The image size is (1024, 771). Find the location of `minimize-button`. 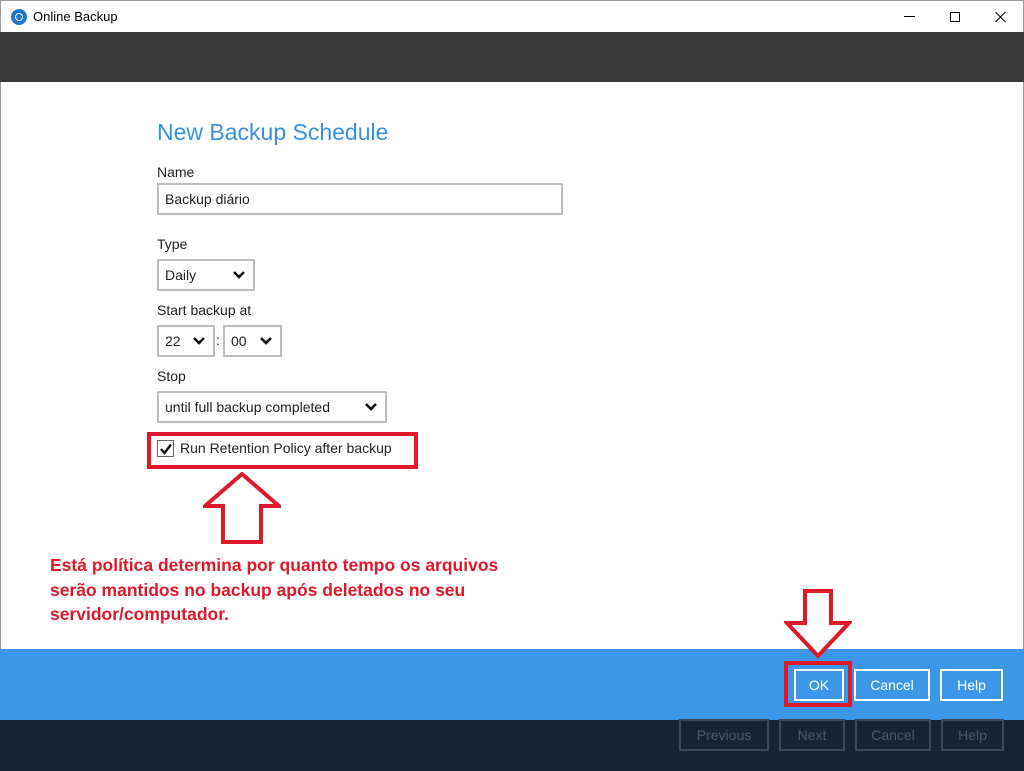

minimize-button is located at coordinates (909, 16).